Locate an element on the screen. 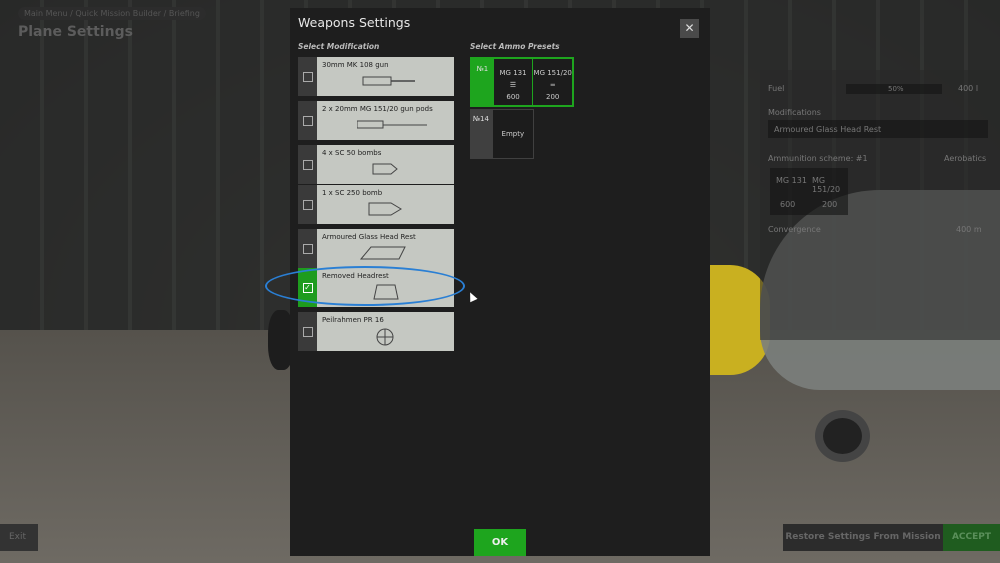 The width and height of the screenshot is (1000, 563). modification-item: Armoured Glass Head Rest is located at coordinates (376, 248).